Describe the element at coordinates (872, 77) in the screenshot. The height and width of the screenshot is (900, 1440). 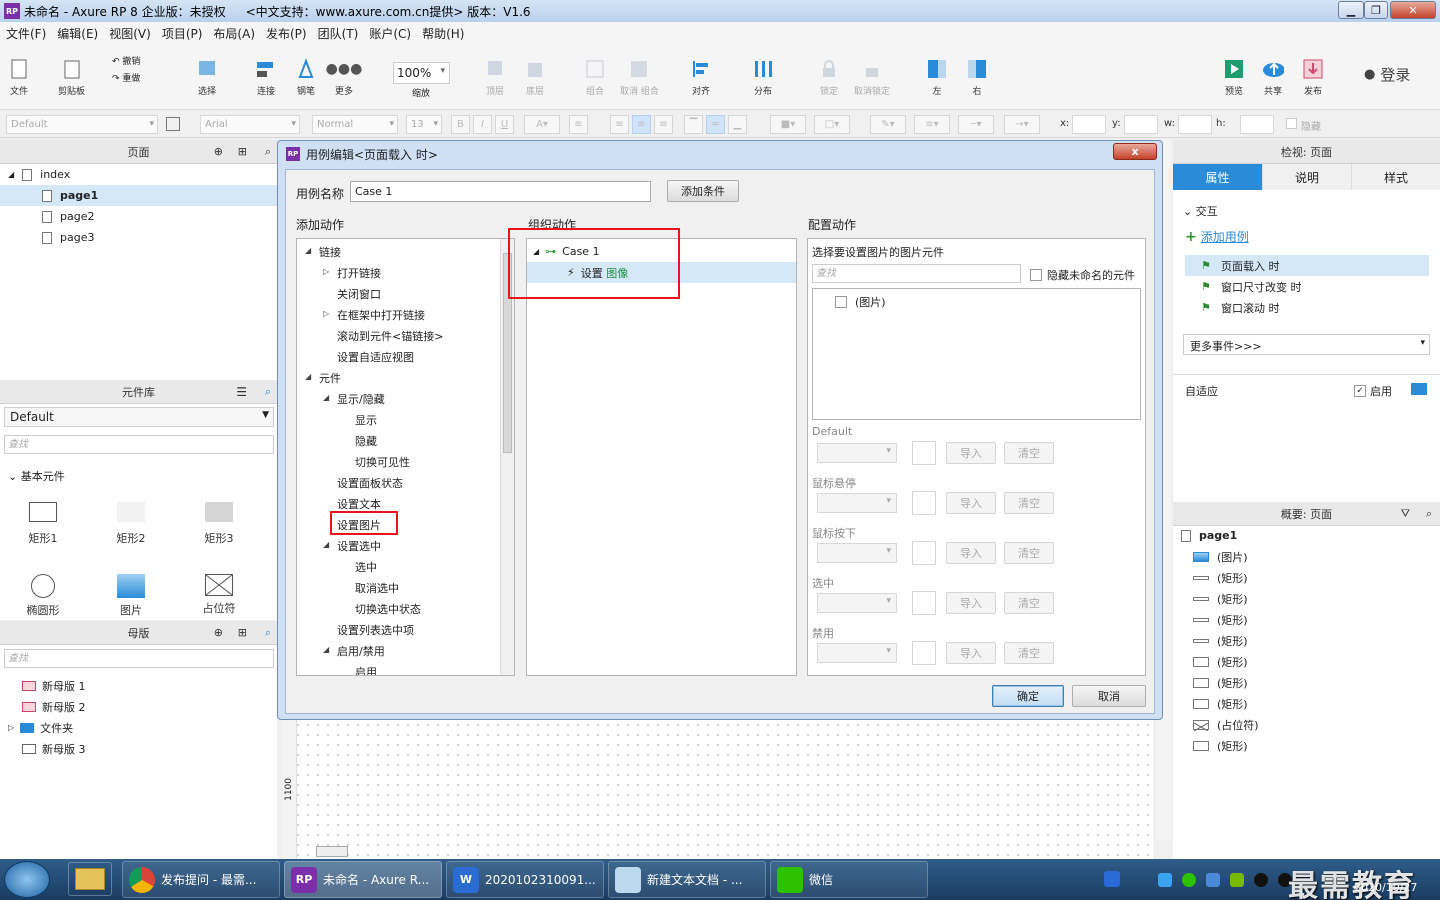
I see `unlock-tool: 取消锁定` at that location.